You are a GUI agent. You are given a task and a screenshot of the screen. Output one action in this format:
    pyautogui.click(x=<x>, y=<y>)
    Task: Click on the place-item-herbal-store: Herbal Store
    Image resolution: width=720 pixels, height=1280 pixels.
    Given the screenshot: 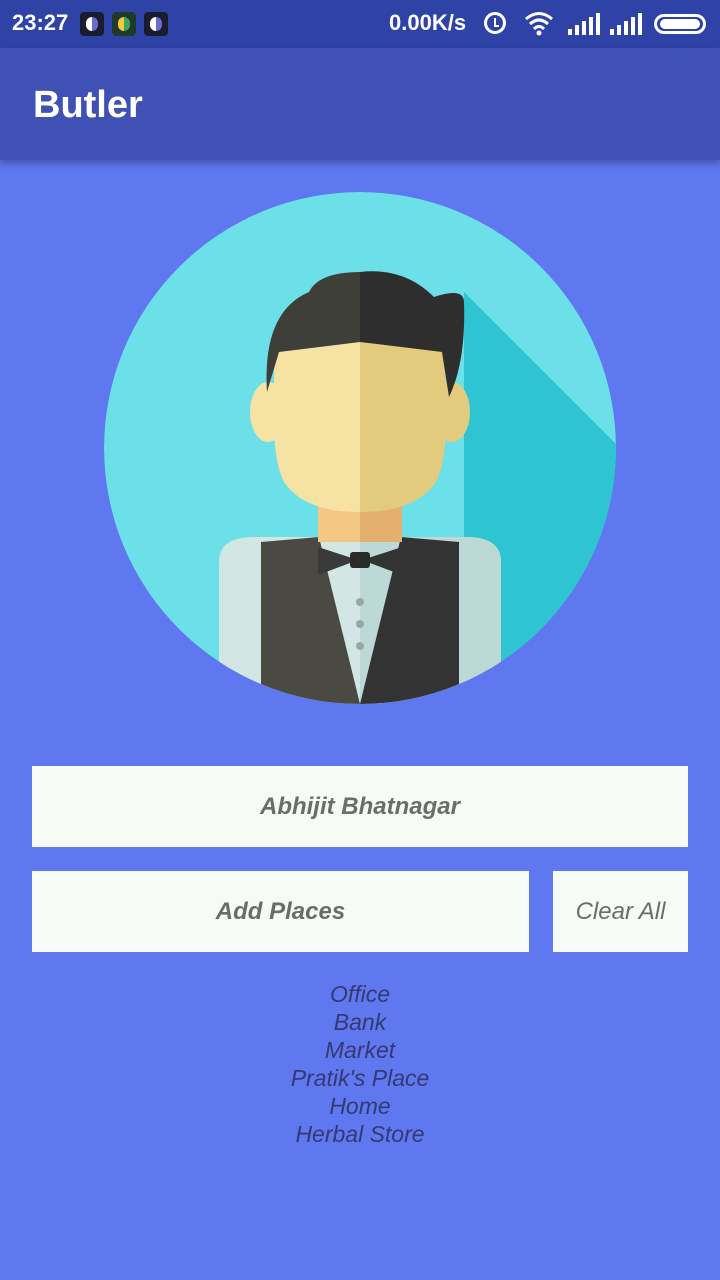 What is the action you would take?
    pyautogui.click(x=360, y=1134)
    